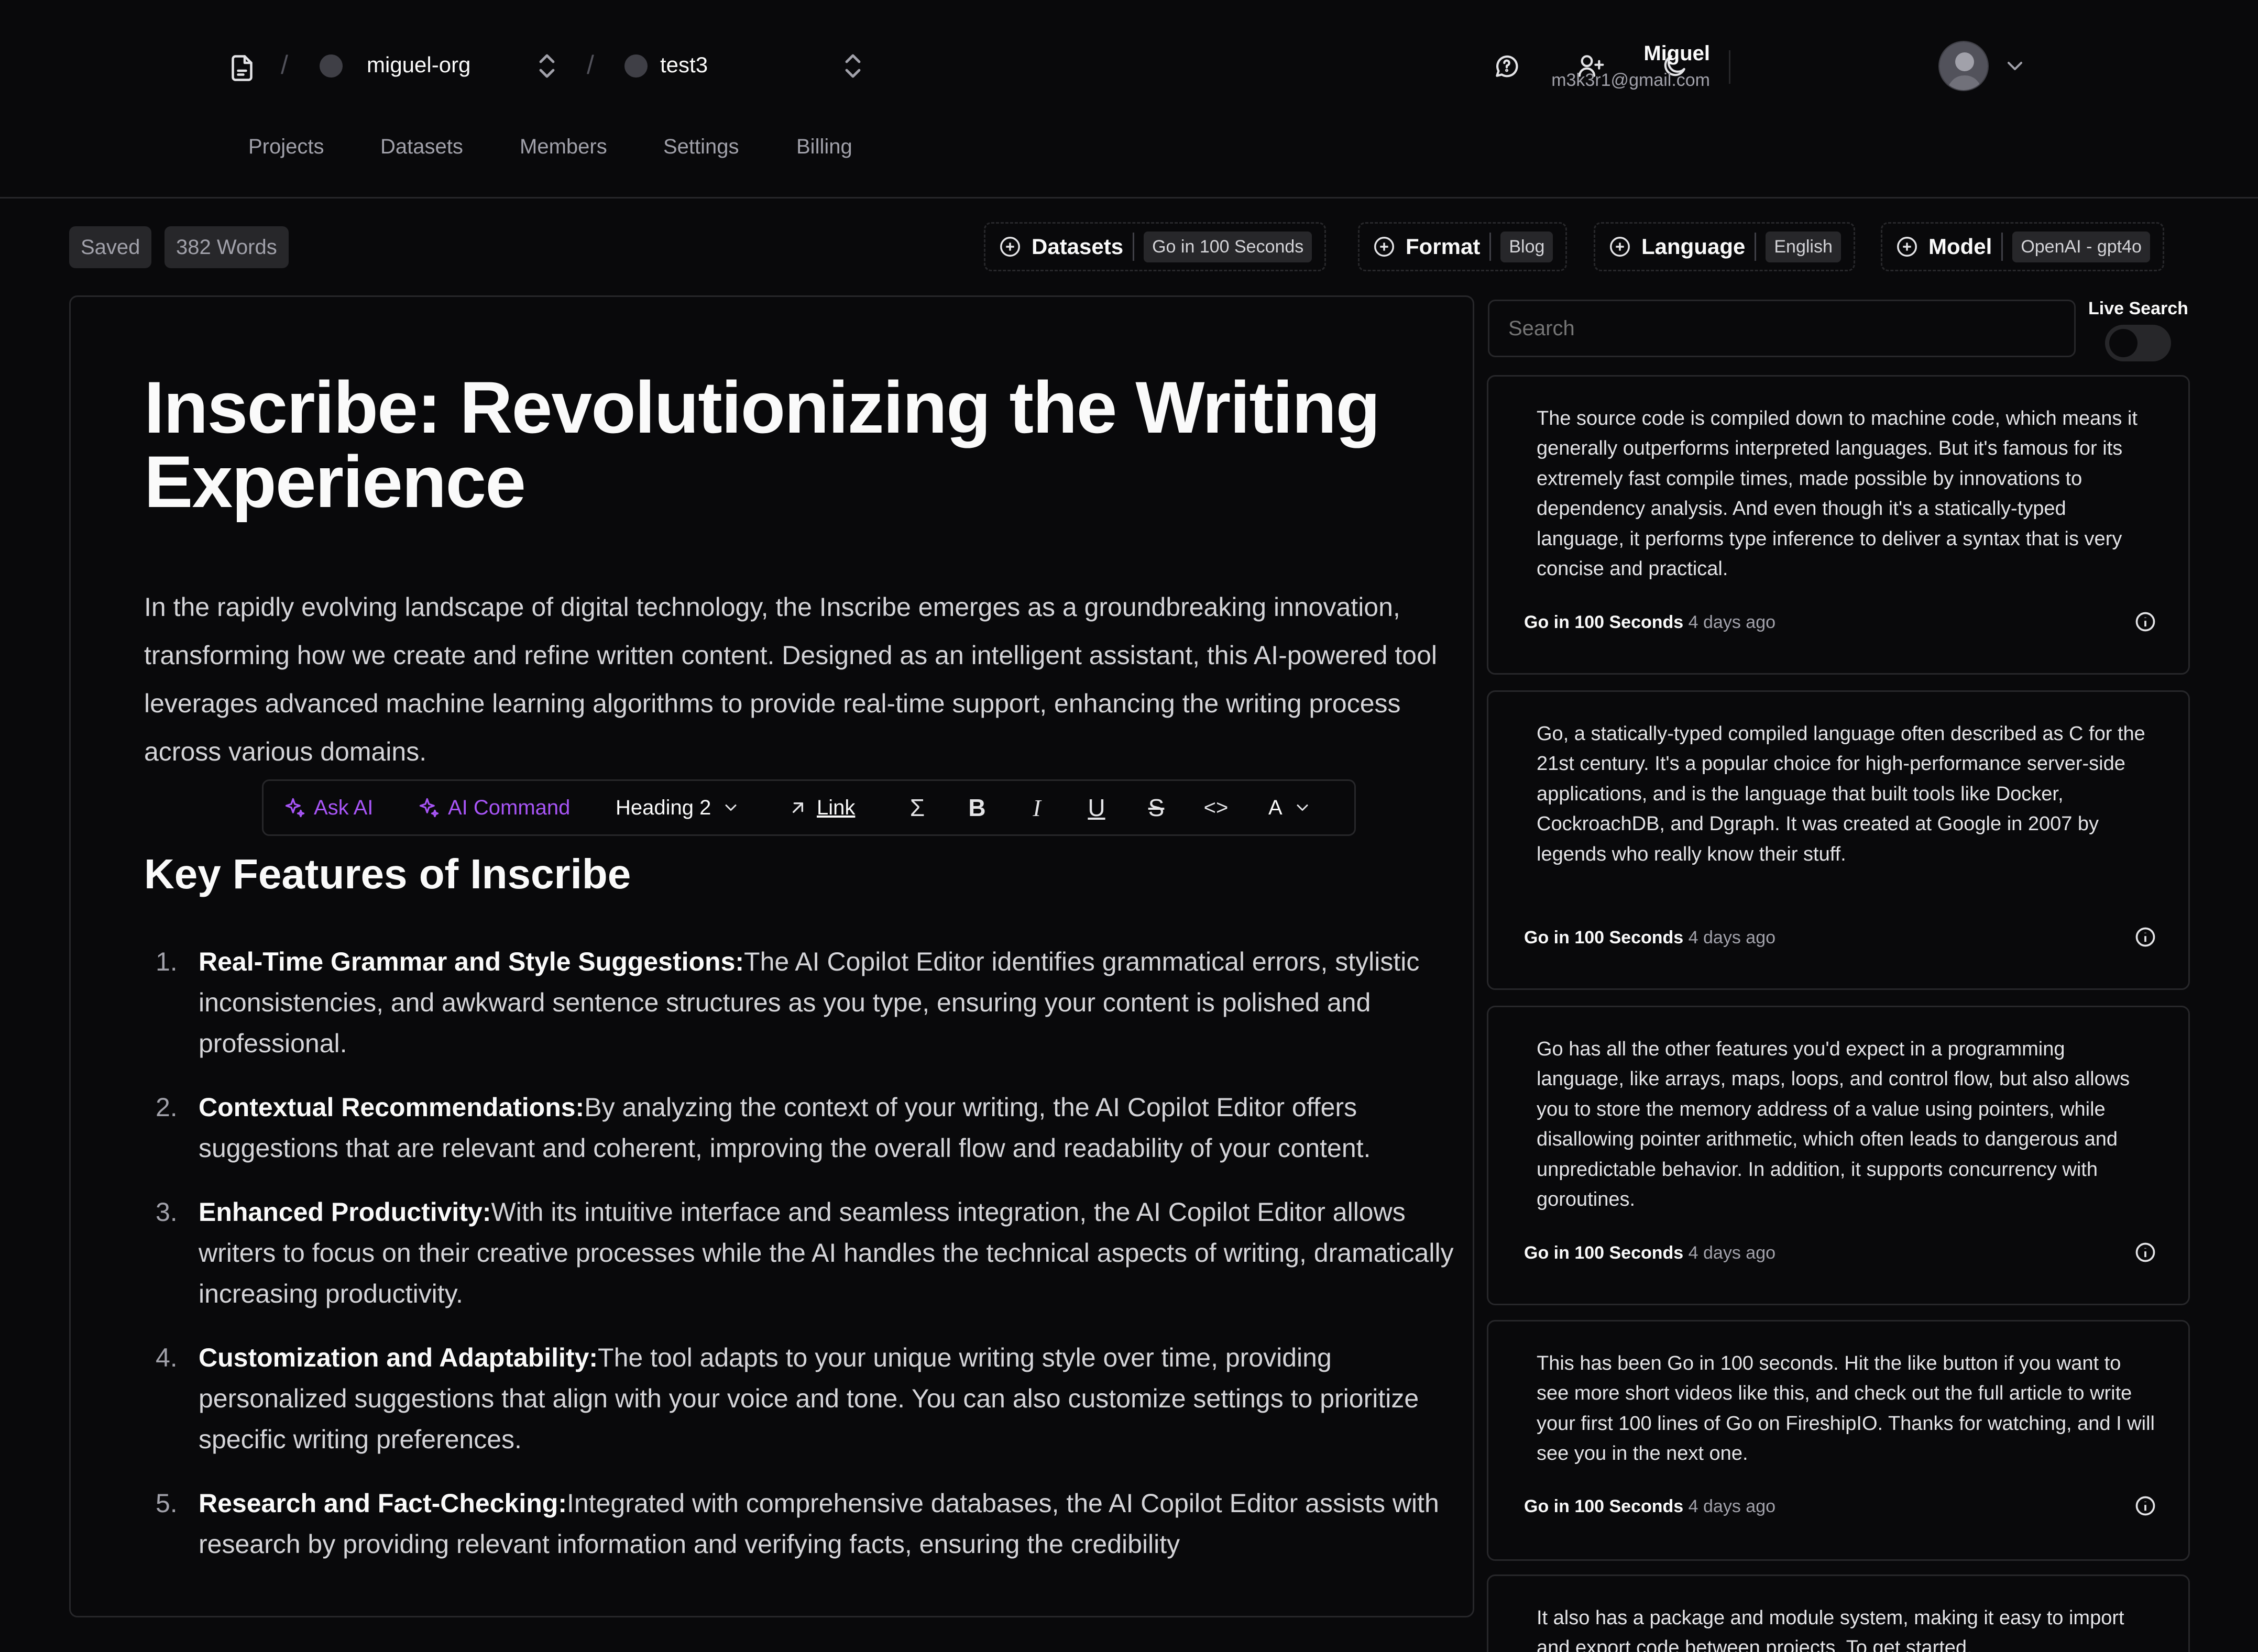 The height and width of the screenshot is (1652, 2258). Describe the element at coordinates (563, 147) in the screenshot. I see `nav-members: Members` at that location.